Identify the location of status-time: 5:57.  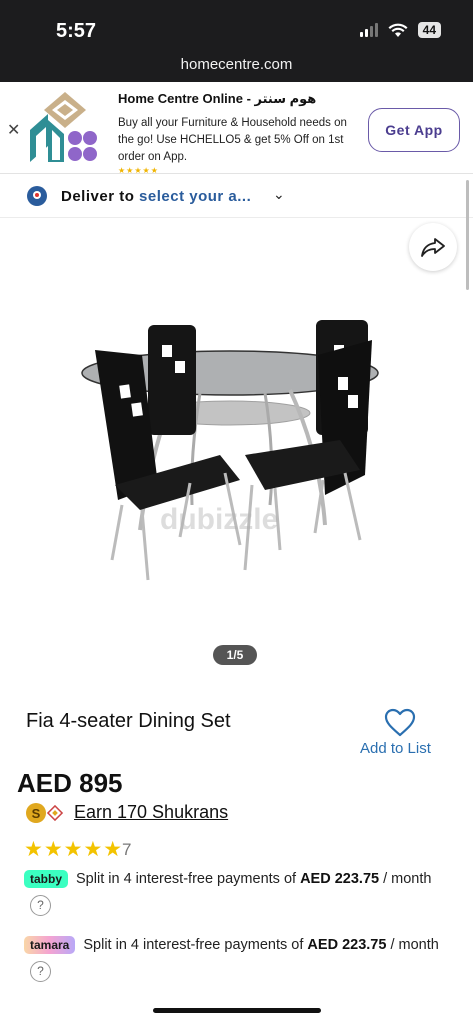
(76, 31).